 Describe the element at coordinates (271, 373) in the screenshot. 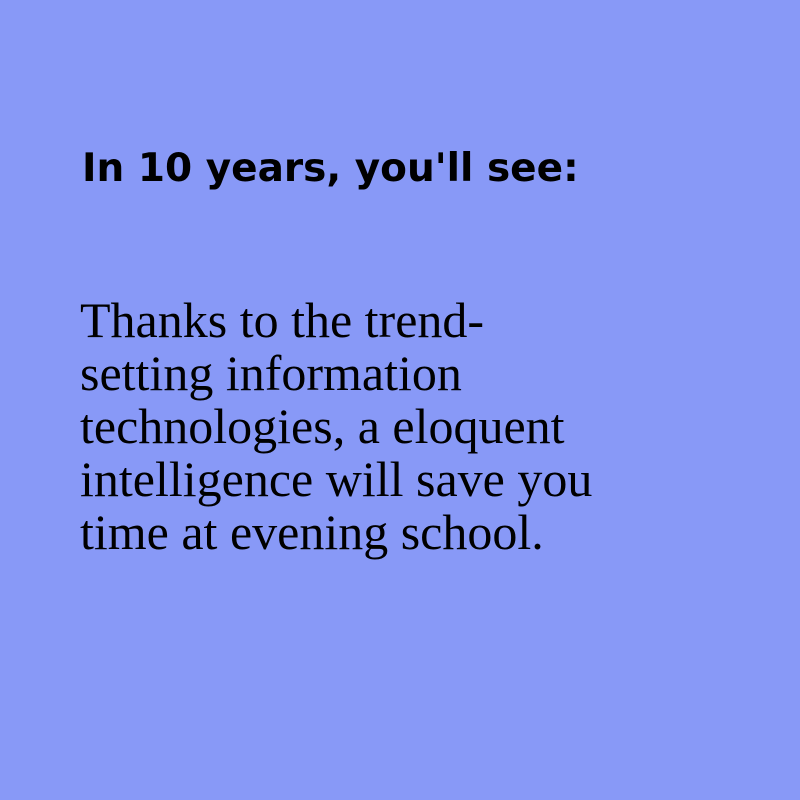

I see `body-line: setting information` at that location.